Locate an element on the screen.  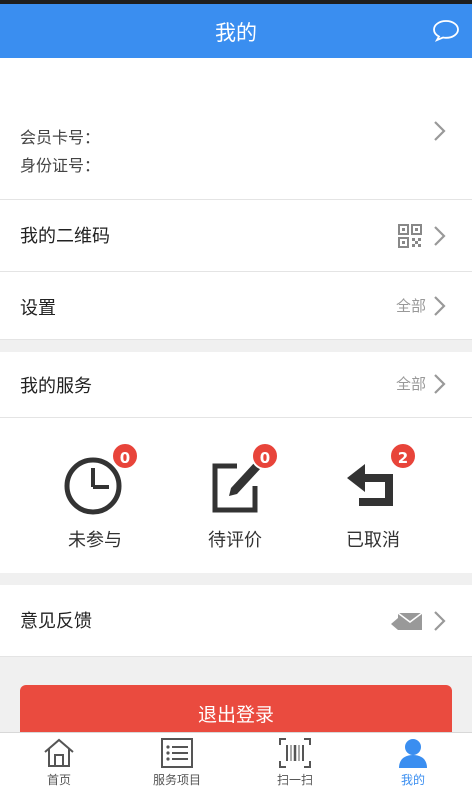
not-joined-badge: 0 is located at coordinates (125, 456).